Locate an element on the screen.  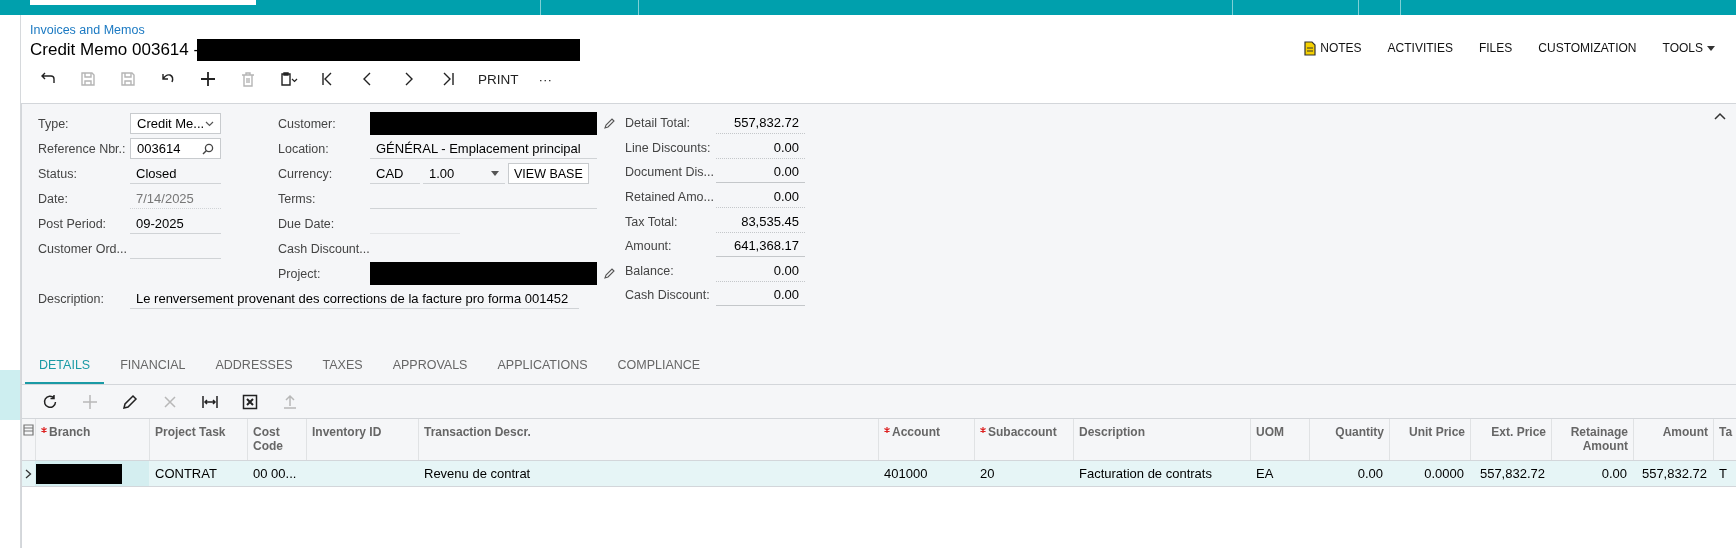
notes-button: NOTES is located at coordinates (1333, 48).